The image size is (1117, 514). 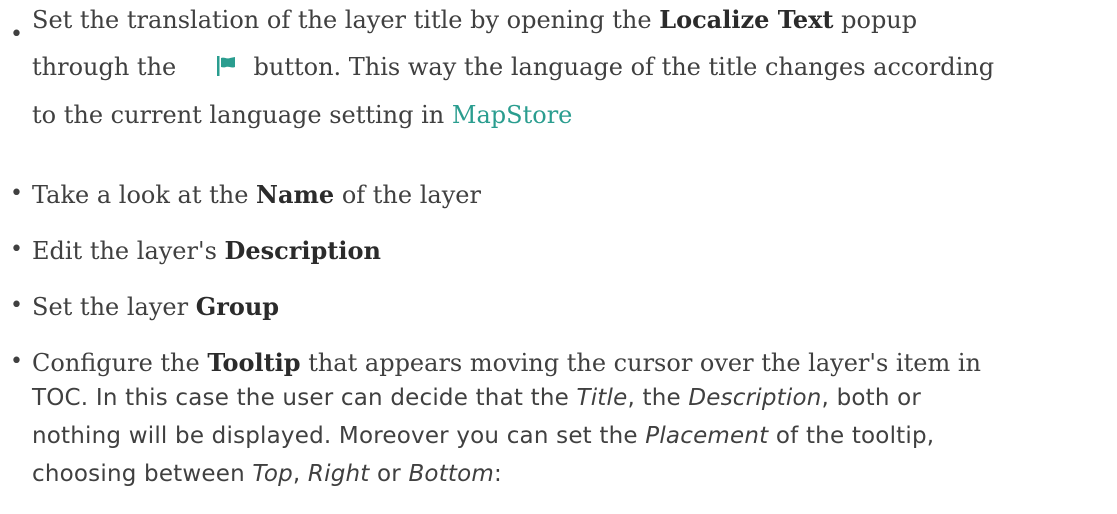 What do you see at coordinates (512, 115) in the screenshot?
I see `mapstore-link: MapStore` at bounding box center [512, 115].